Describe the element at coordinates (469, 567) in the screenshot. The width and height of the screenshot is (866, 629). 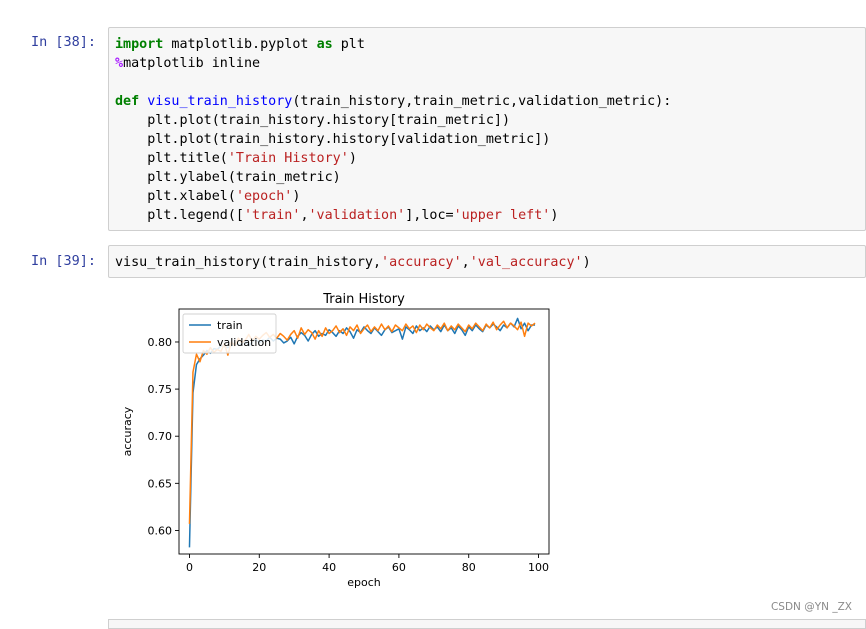
I see `x-tick-label: 80` at that location.